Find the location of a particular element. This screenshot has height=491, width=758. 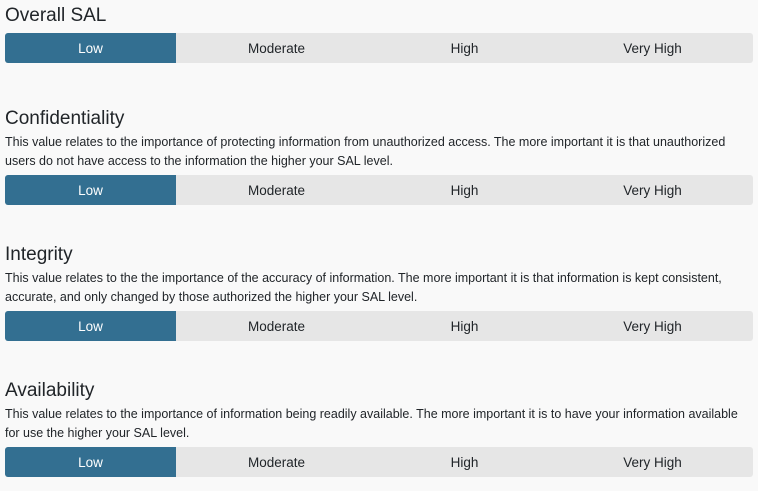

confidentiality-very-high-button: Very High is located at coordinates (652, 190).